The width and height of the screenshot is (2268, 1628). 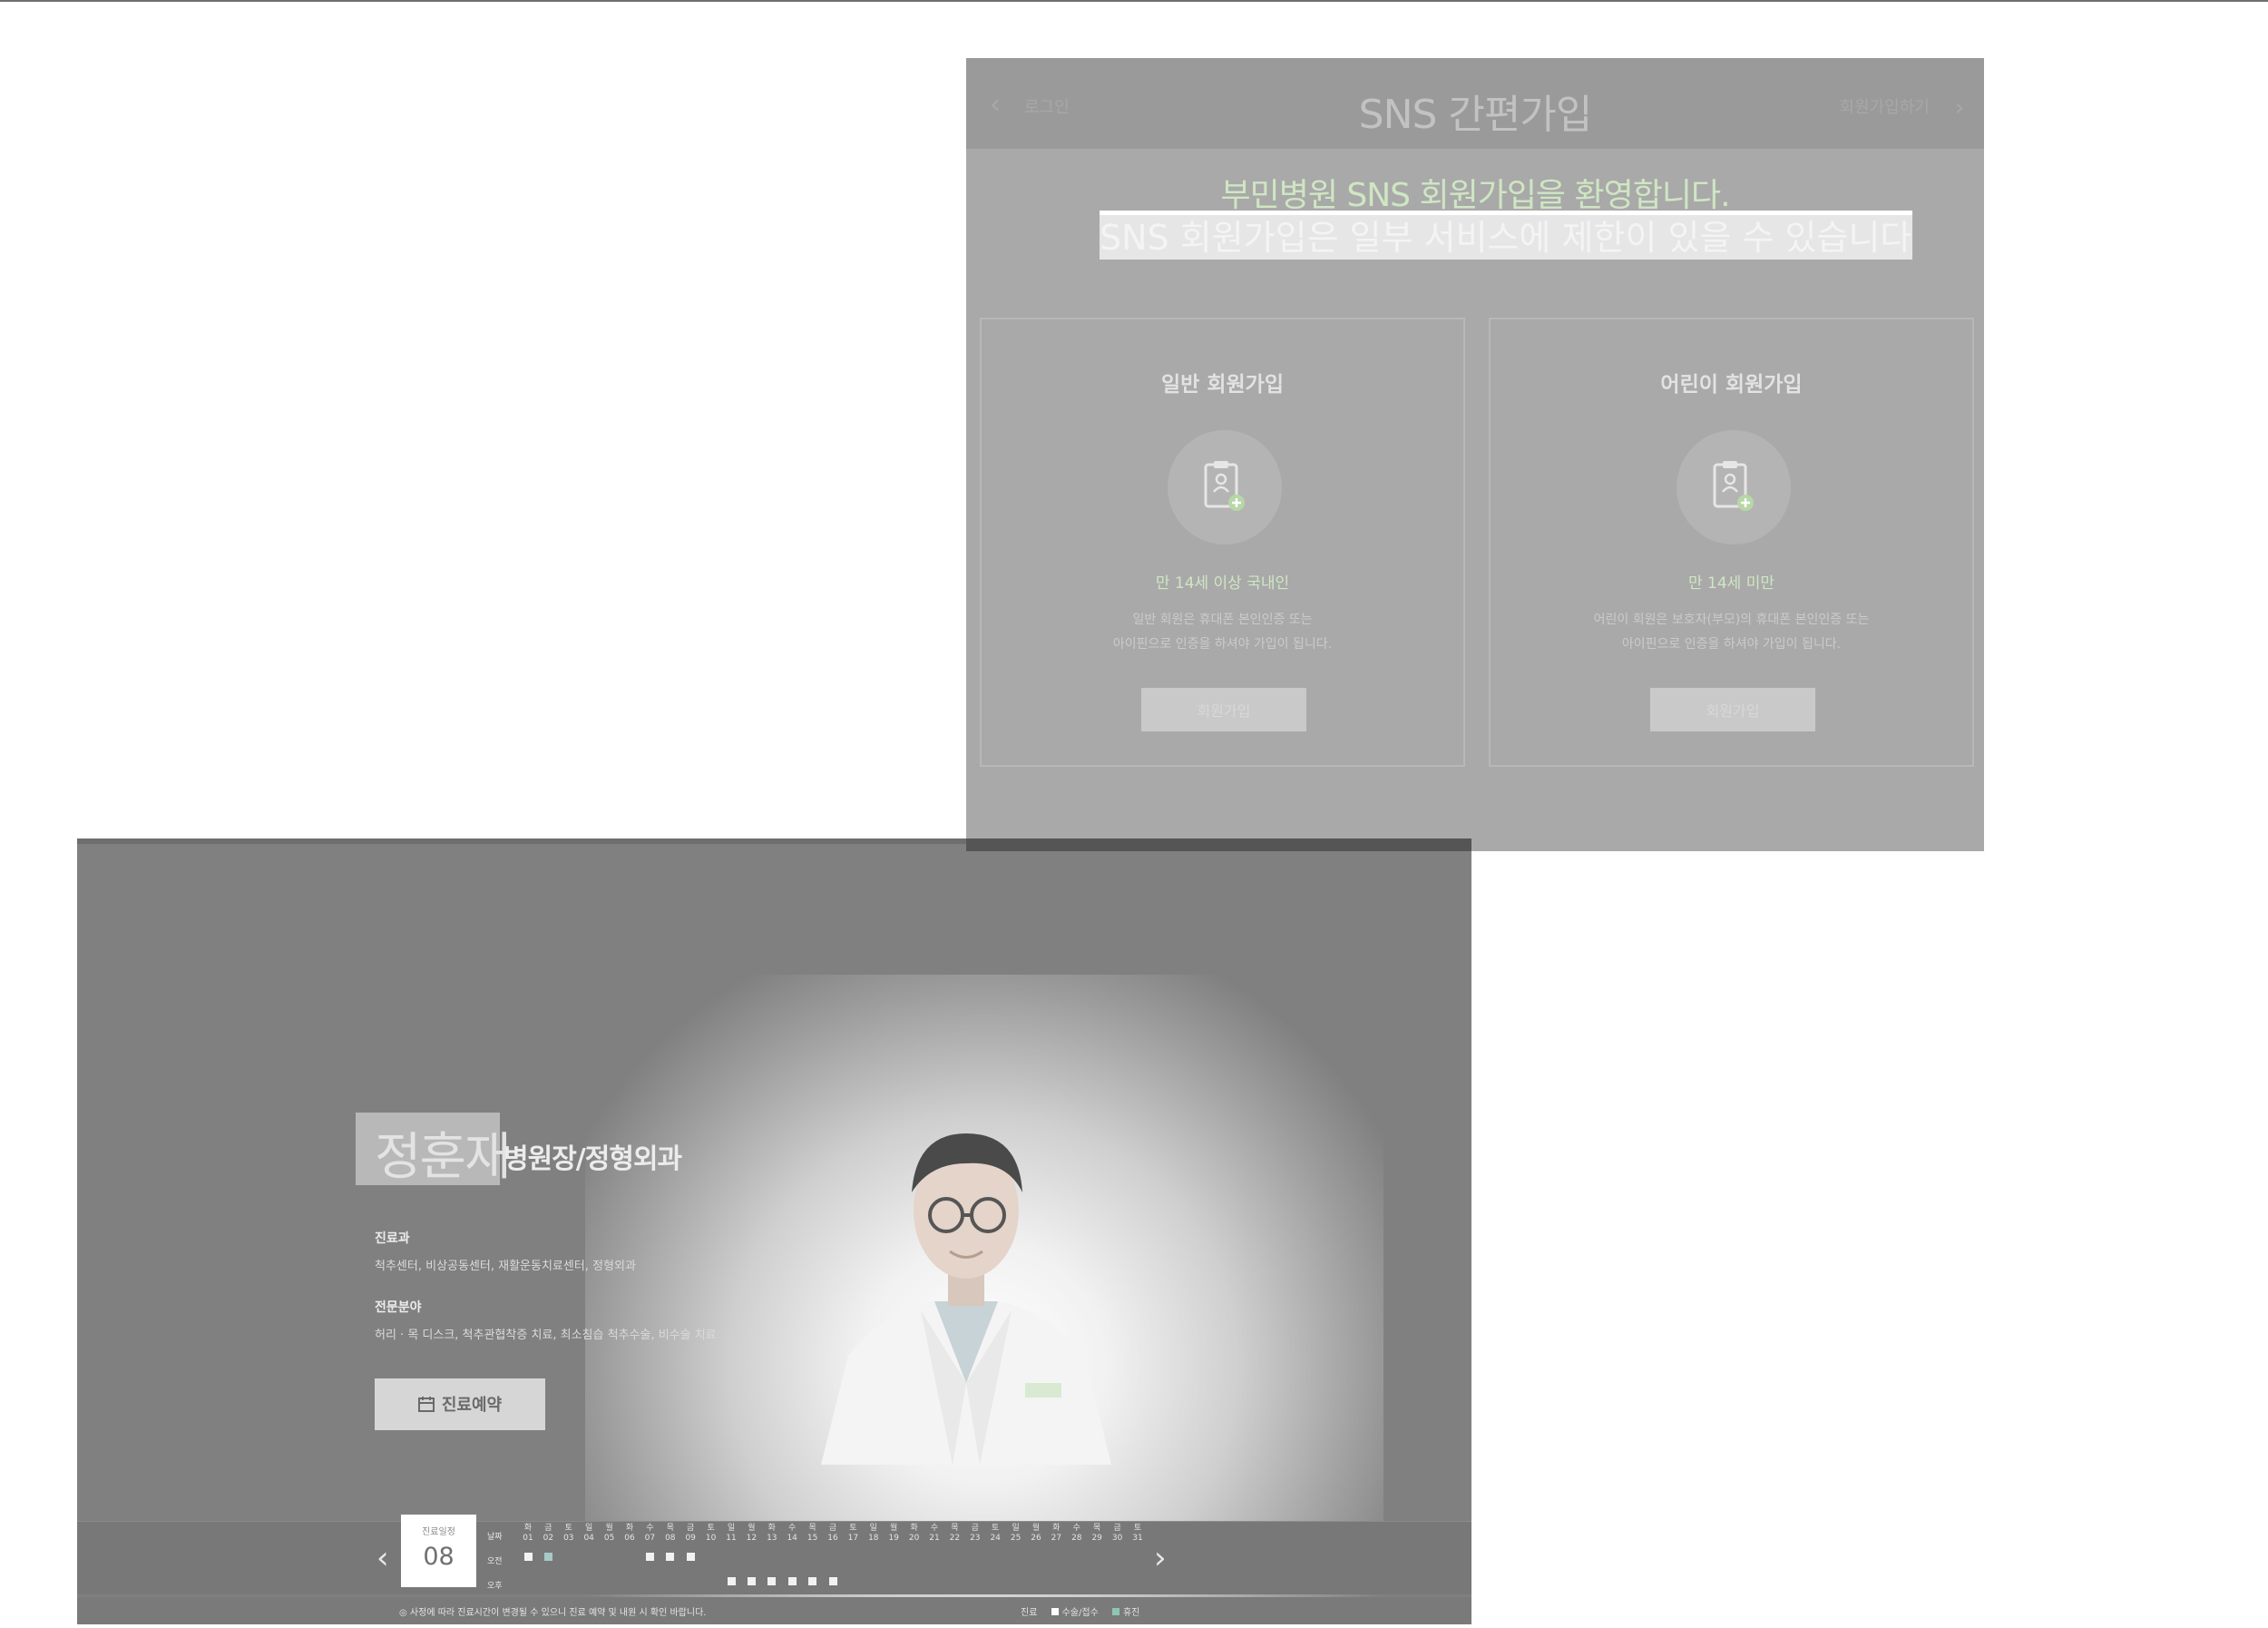 What do you see at coordinates (1506, 235) in the screenshot?
I see `notice-banner: SNS 회원가입은 일부 서비스에 제한이 있을 수 있습니다.` at bounding box center [1506, 235].